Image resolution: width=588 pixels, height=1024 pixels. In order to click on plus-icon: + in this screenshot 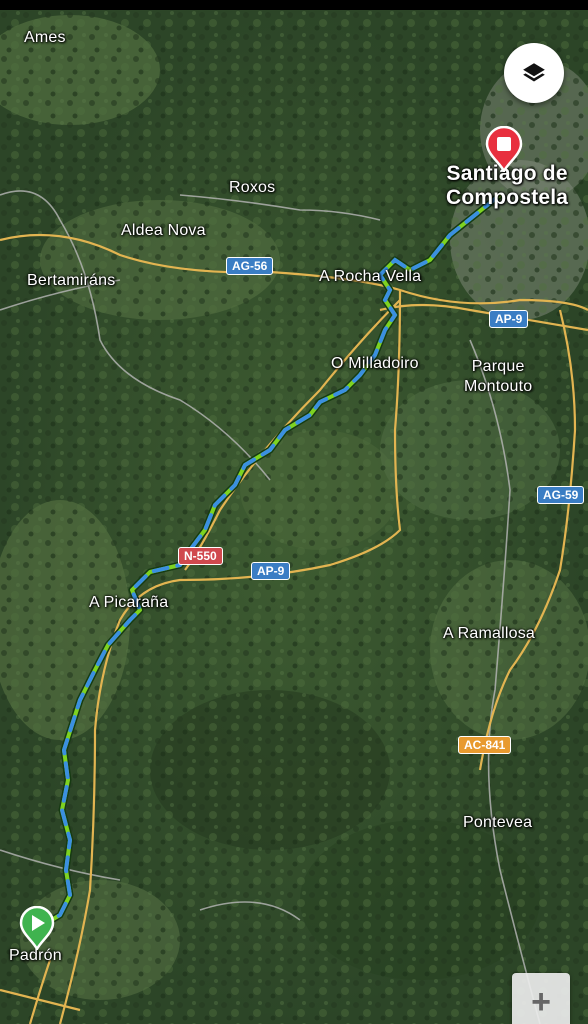, I will do `click(541, 1001)`.